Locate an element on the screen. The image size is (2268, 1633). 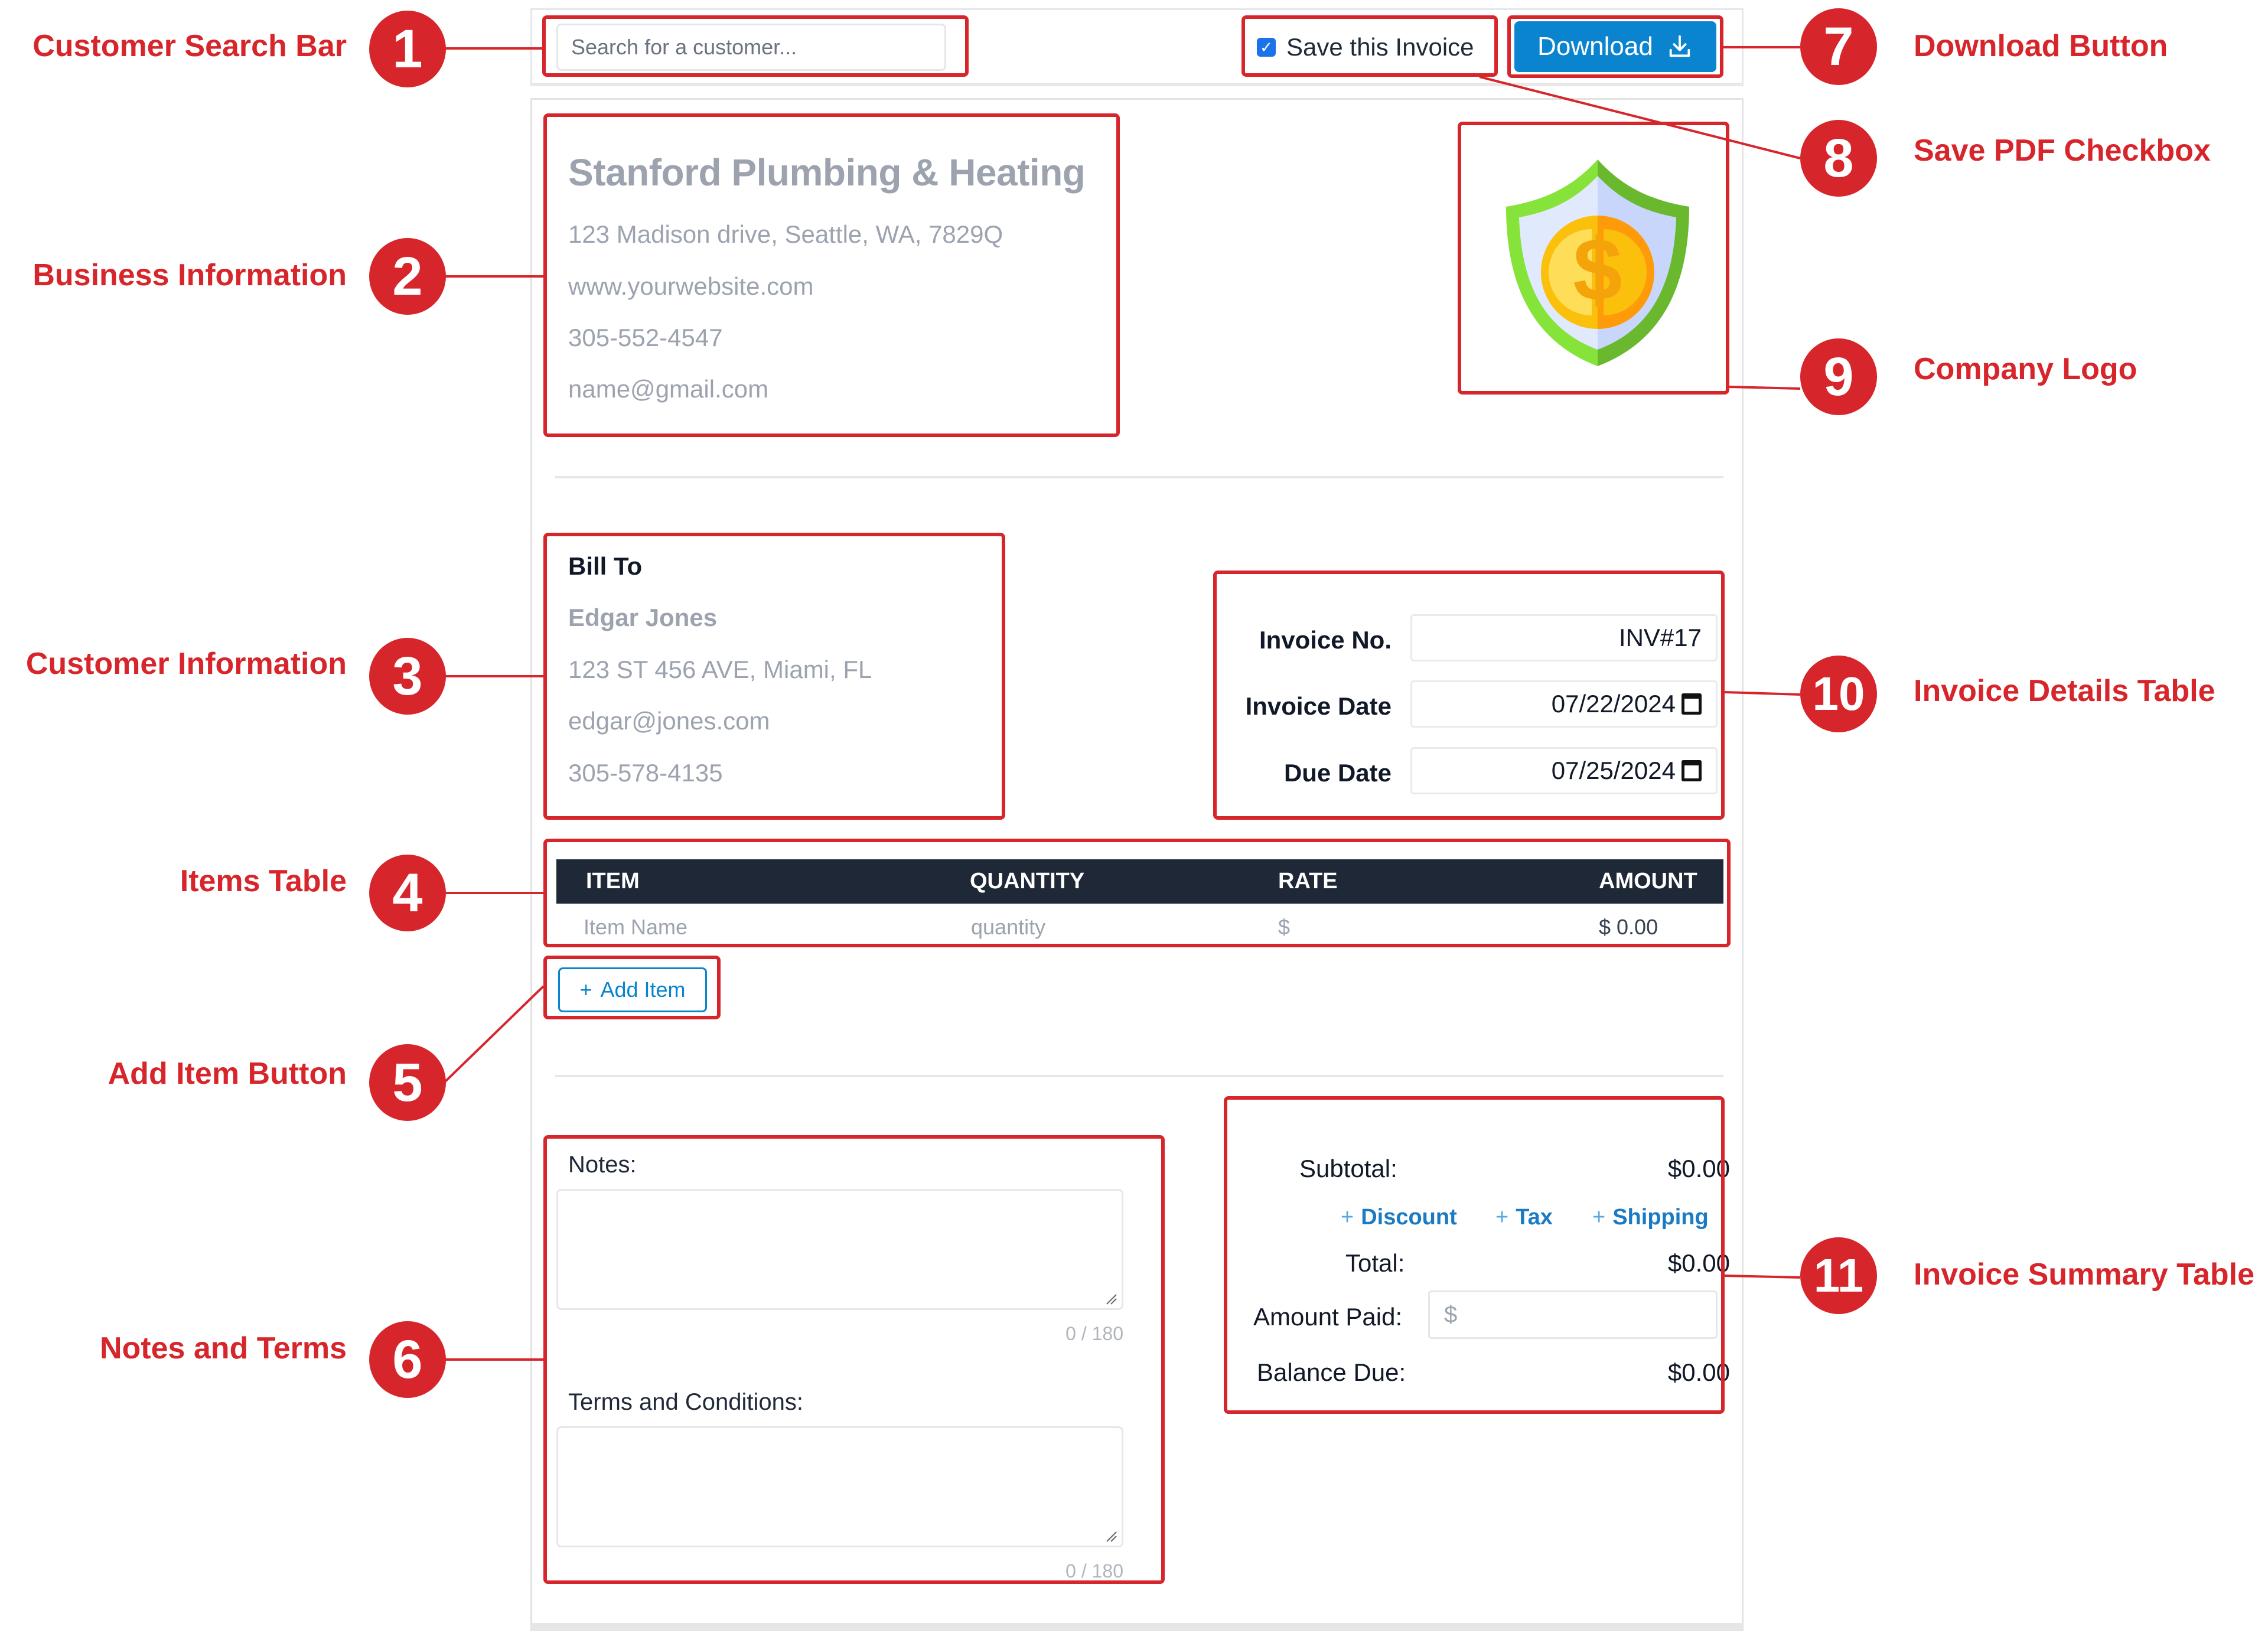
annotation-label-11: Invoice Summary Table is located at coordinates (2084, 1274).